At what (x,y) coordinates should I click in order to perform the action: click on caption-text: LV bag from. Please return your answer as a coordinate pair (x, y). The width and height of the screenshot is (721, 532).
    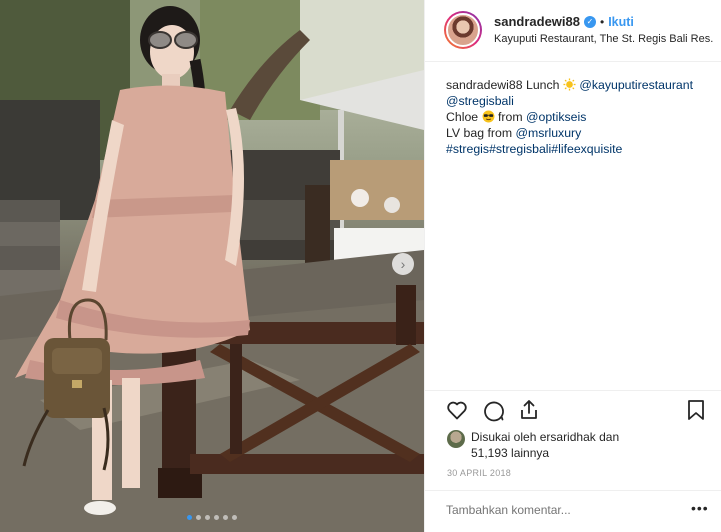
    Looking at the image, I should click on (479, 133).